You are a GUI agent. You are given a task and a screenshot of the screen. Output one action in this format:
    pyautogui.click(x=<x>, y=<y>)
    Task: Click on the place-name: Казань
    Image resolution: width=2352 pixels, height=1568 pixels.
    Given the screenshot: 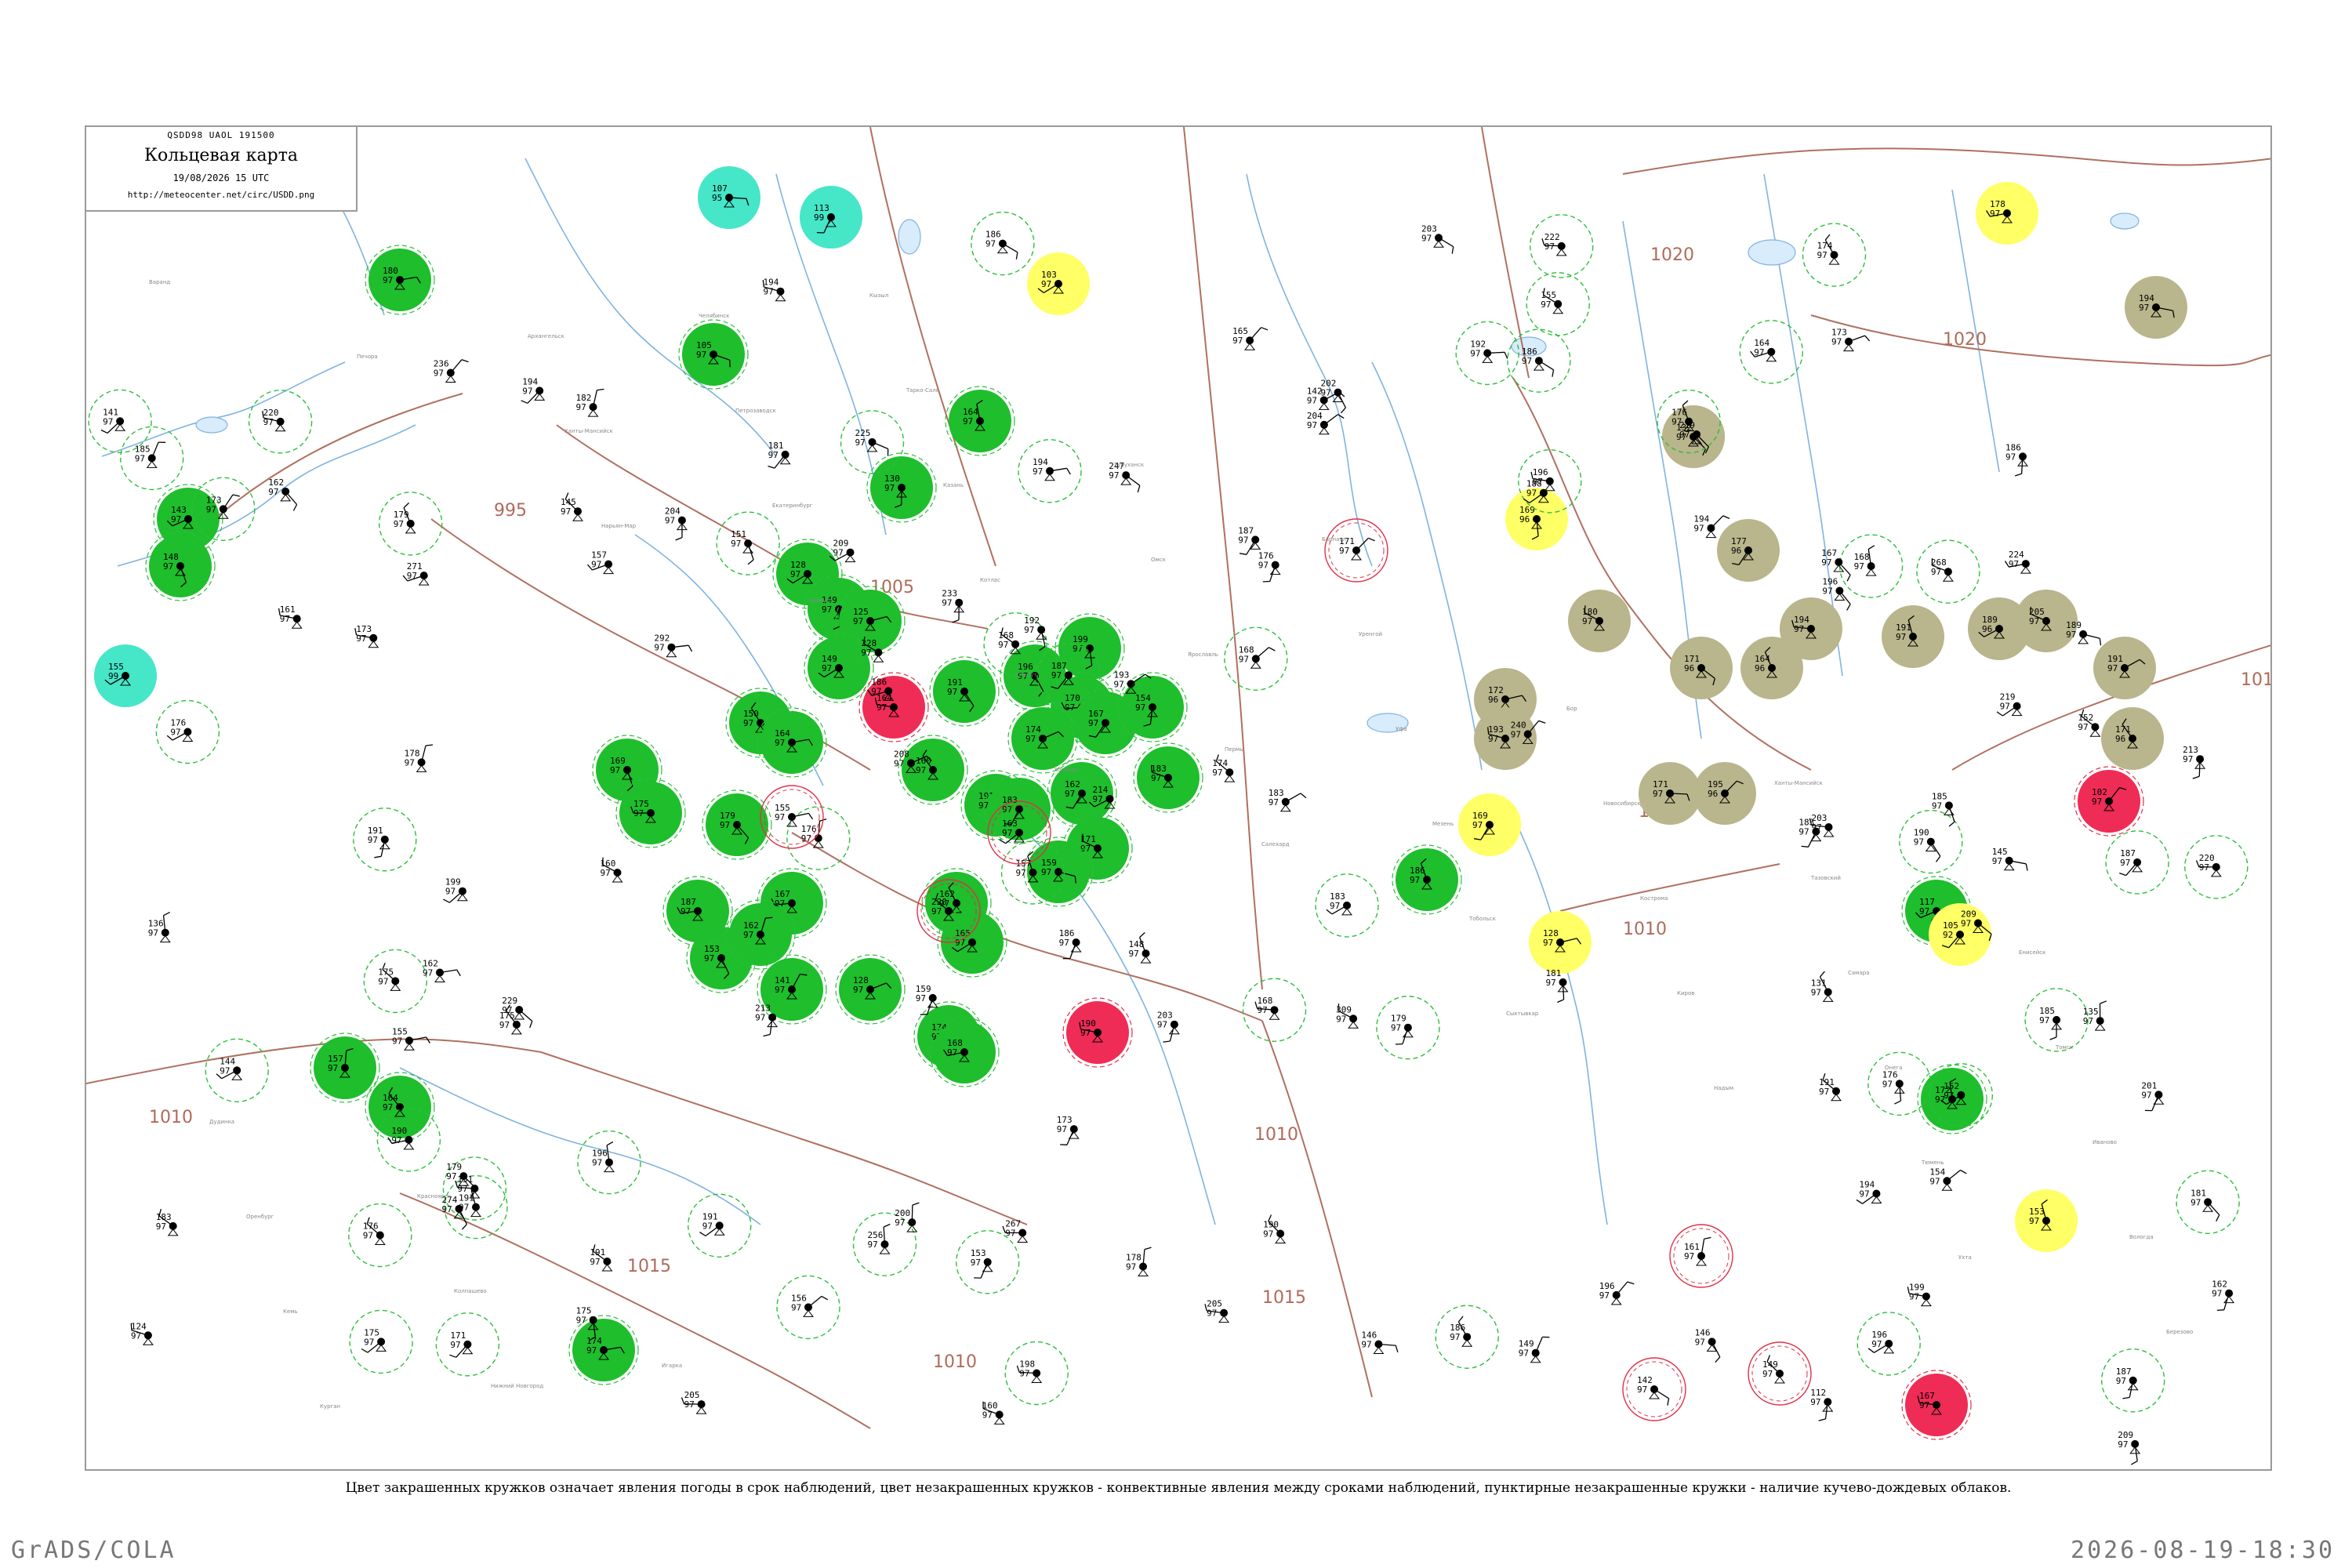 What is the action you would take?
    pyautogui.click(x=953, y=485)
    